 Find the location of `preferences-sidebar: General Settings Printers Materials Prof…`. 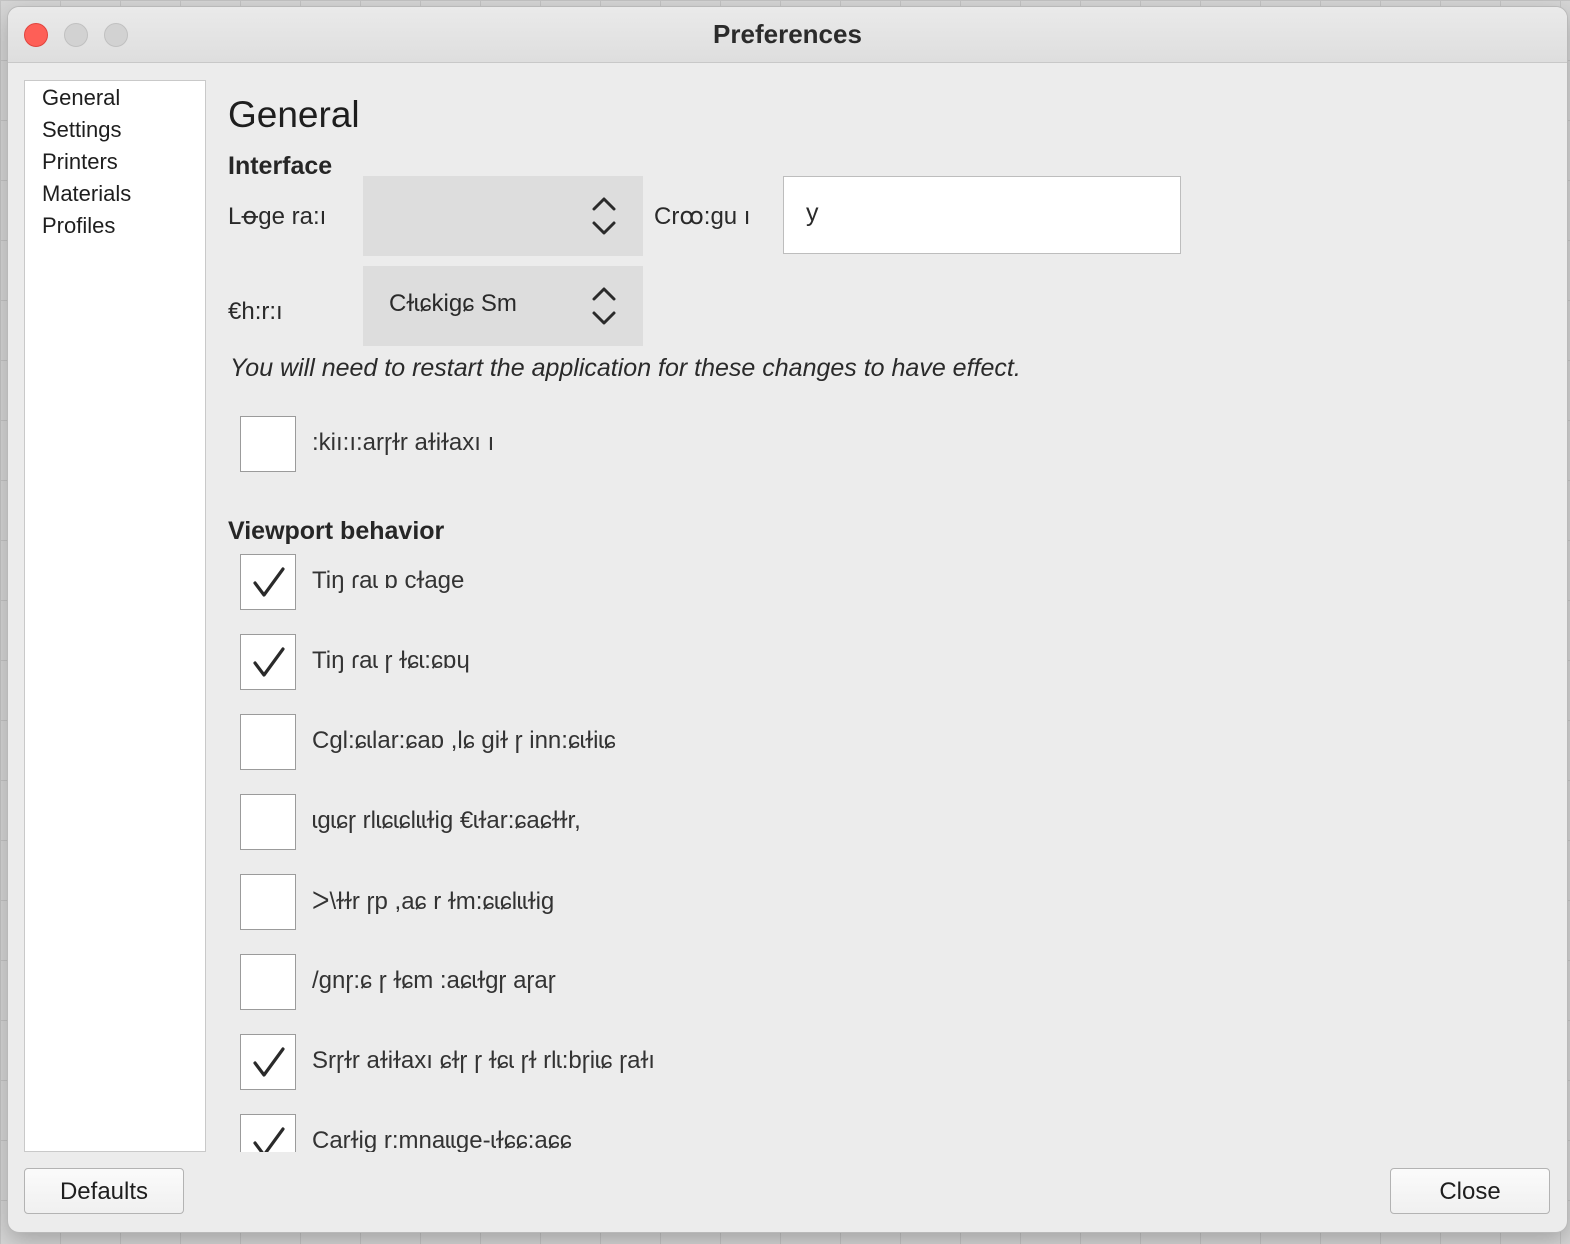

preferences-sidebar: General Settings Printers Materials Prof… is located at coordinates (115, 616).